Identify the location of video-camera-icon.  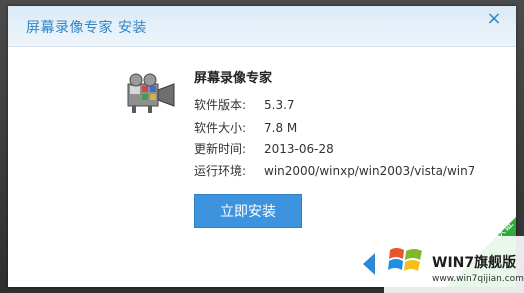
(151, 93).